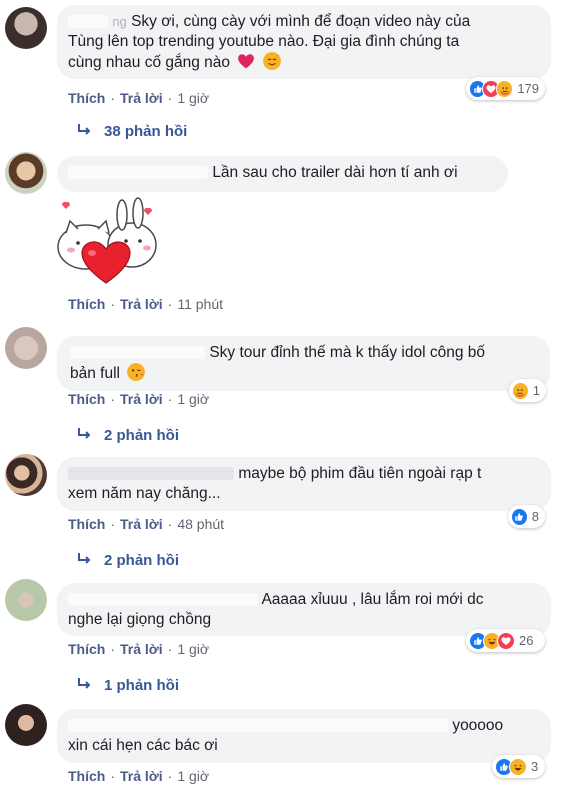 This screenshot has width=564, height=804. I want to click on comment-actions: Thích · Trả lời · 48 phút, so click(146, 524).